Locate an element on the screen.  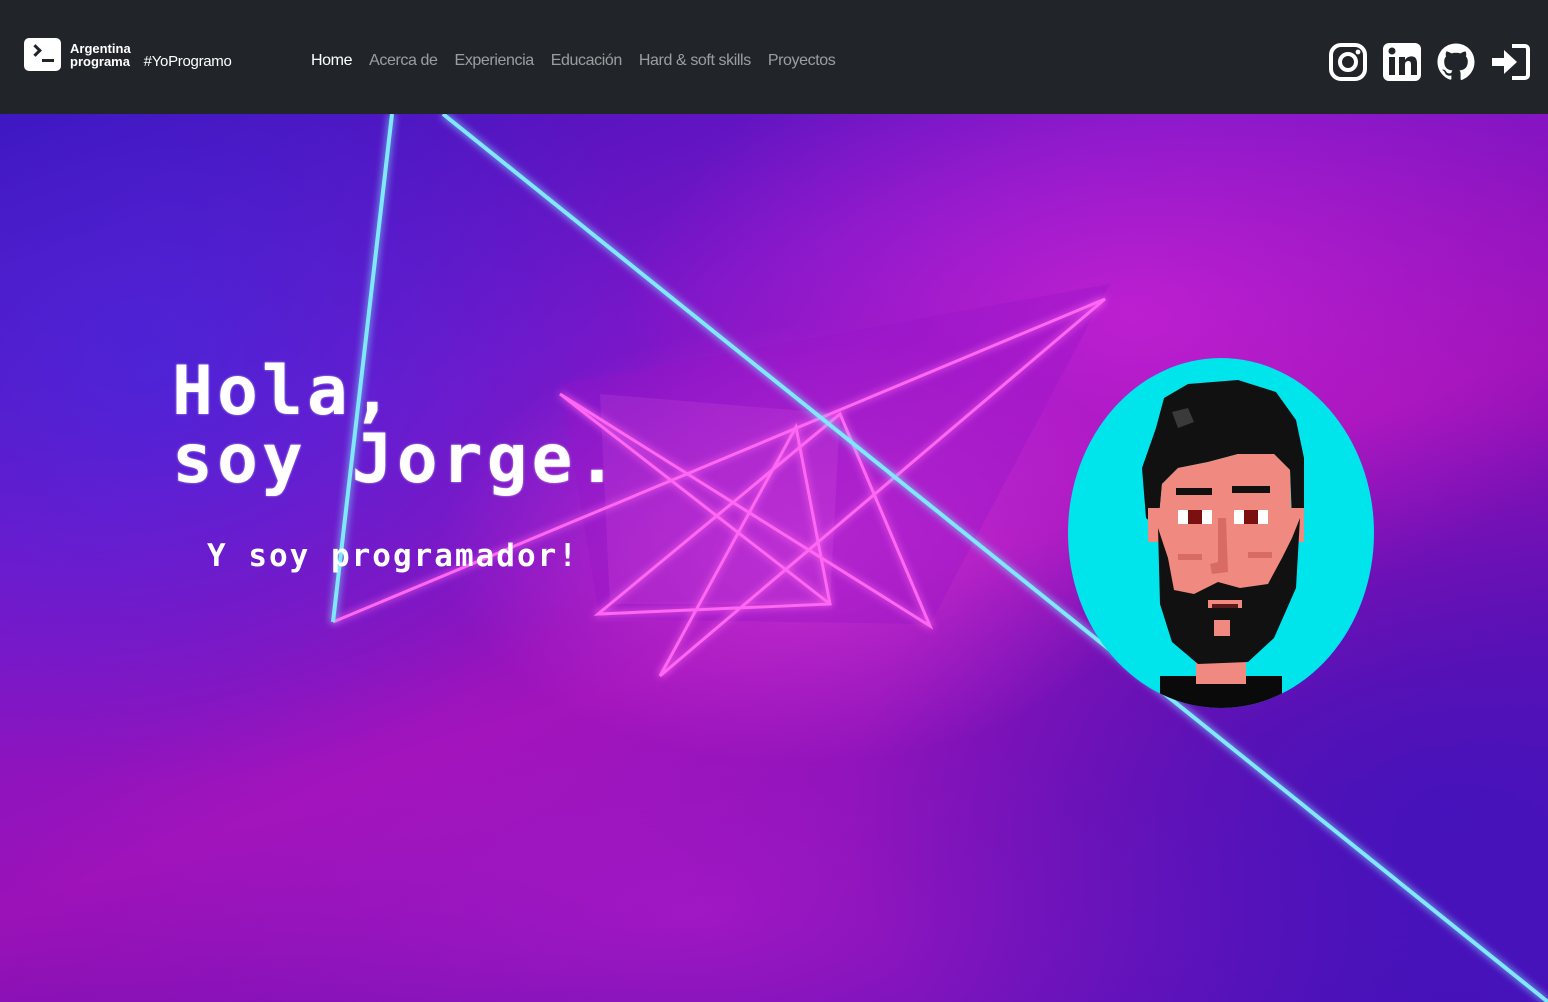
social-links is located at coordinates (1422, 62).